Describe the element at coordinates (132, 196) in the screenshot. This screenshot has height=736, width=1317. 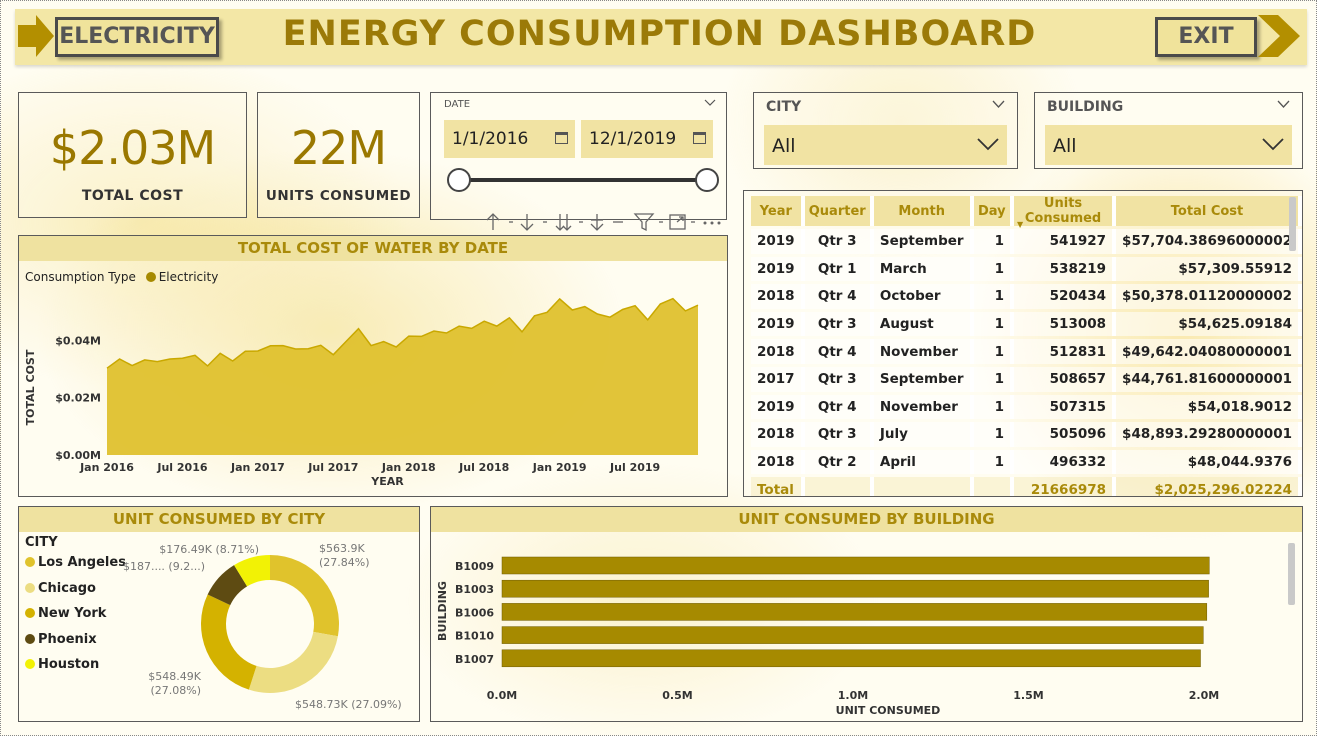
I see `total-cost-label: TOTAL COST` at that location.